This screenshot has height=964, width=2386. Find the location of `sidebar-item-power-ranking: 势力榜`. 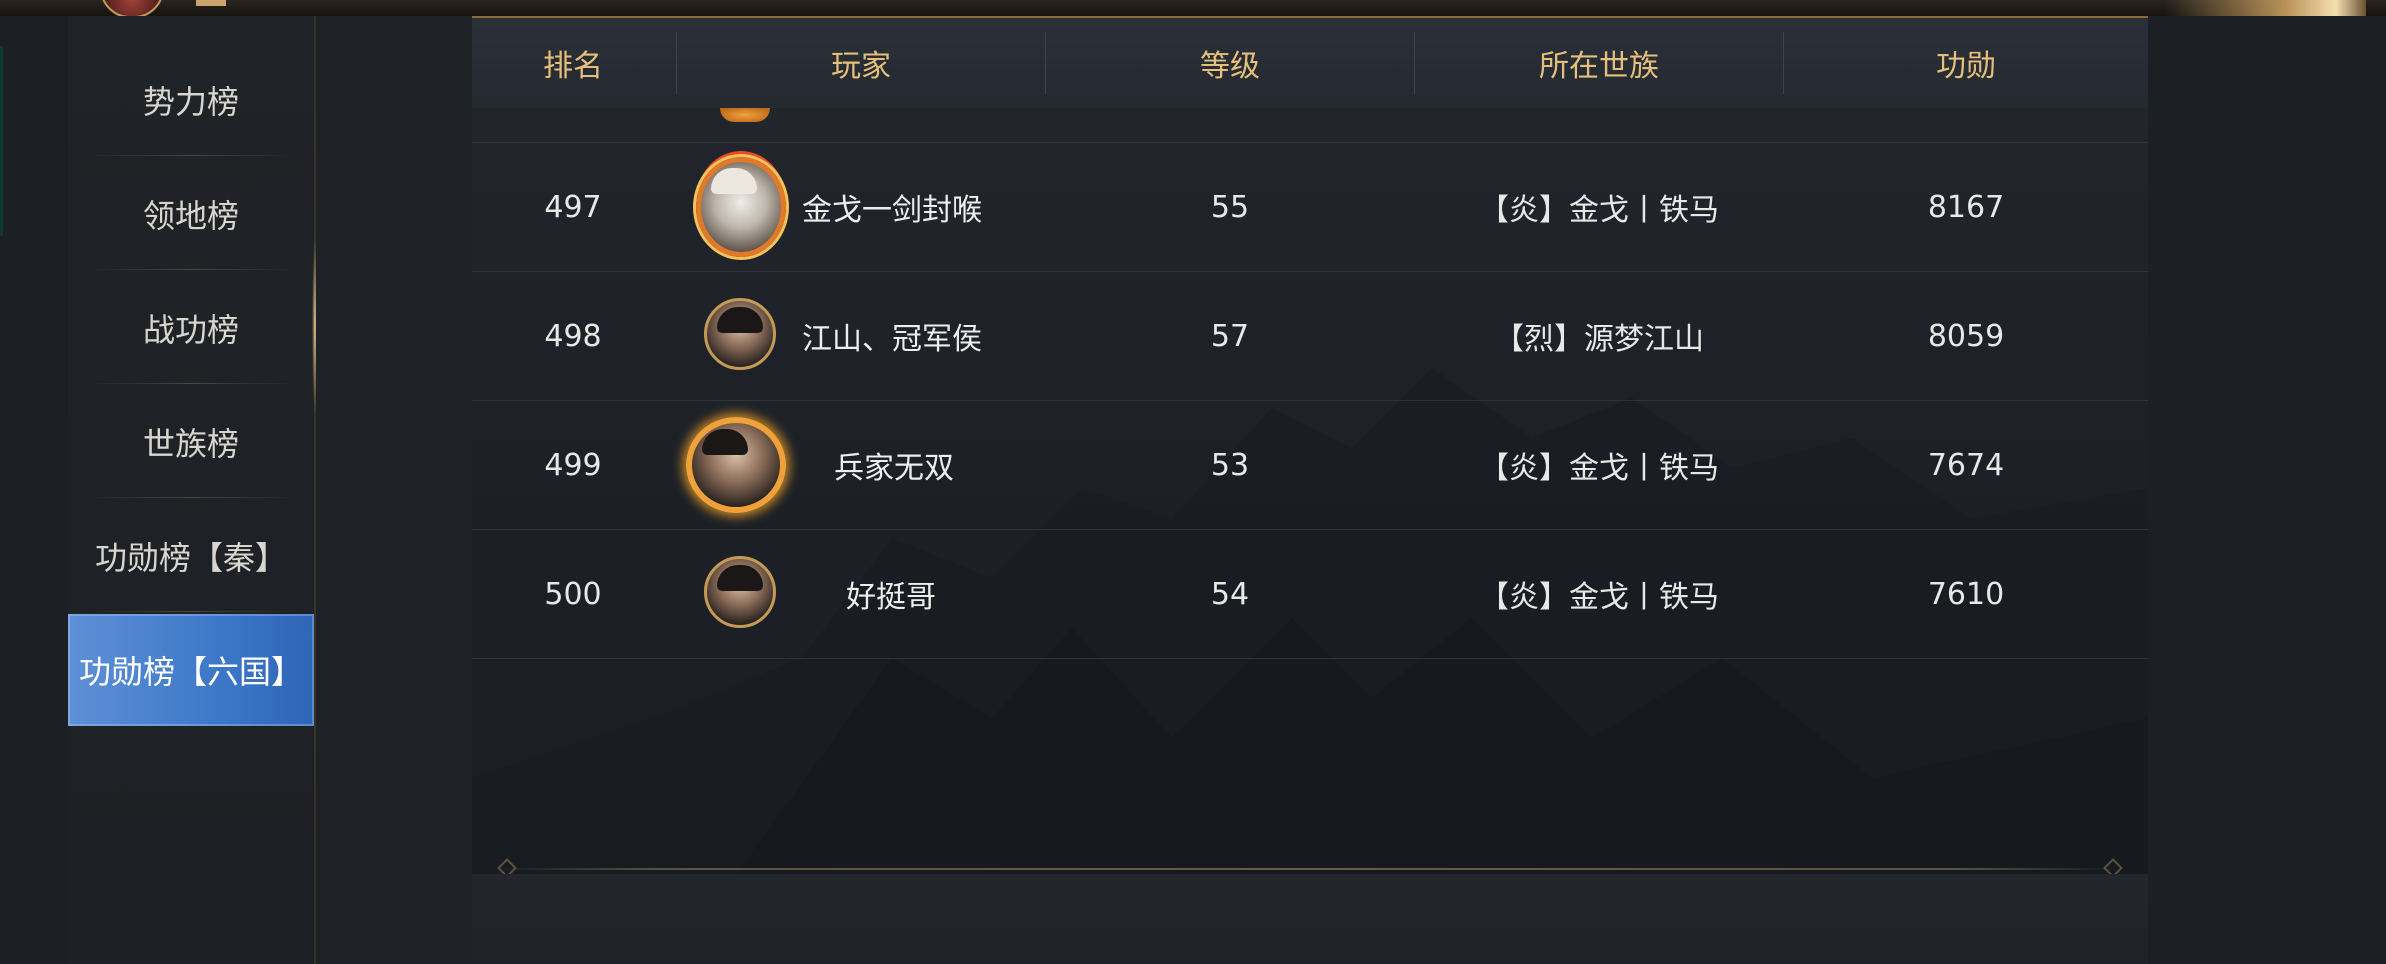

sidebar-item-power-ranking: 势力榜 is located at coordinates (191, 100).